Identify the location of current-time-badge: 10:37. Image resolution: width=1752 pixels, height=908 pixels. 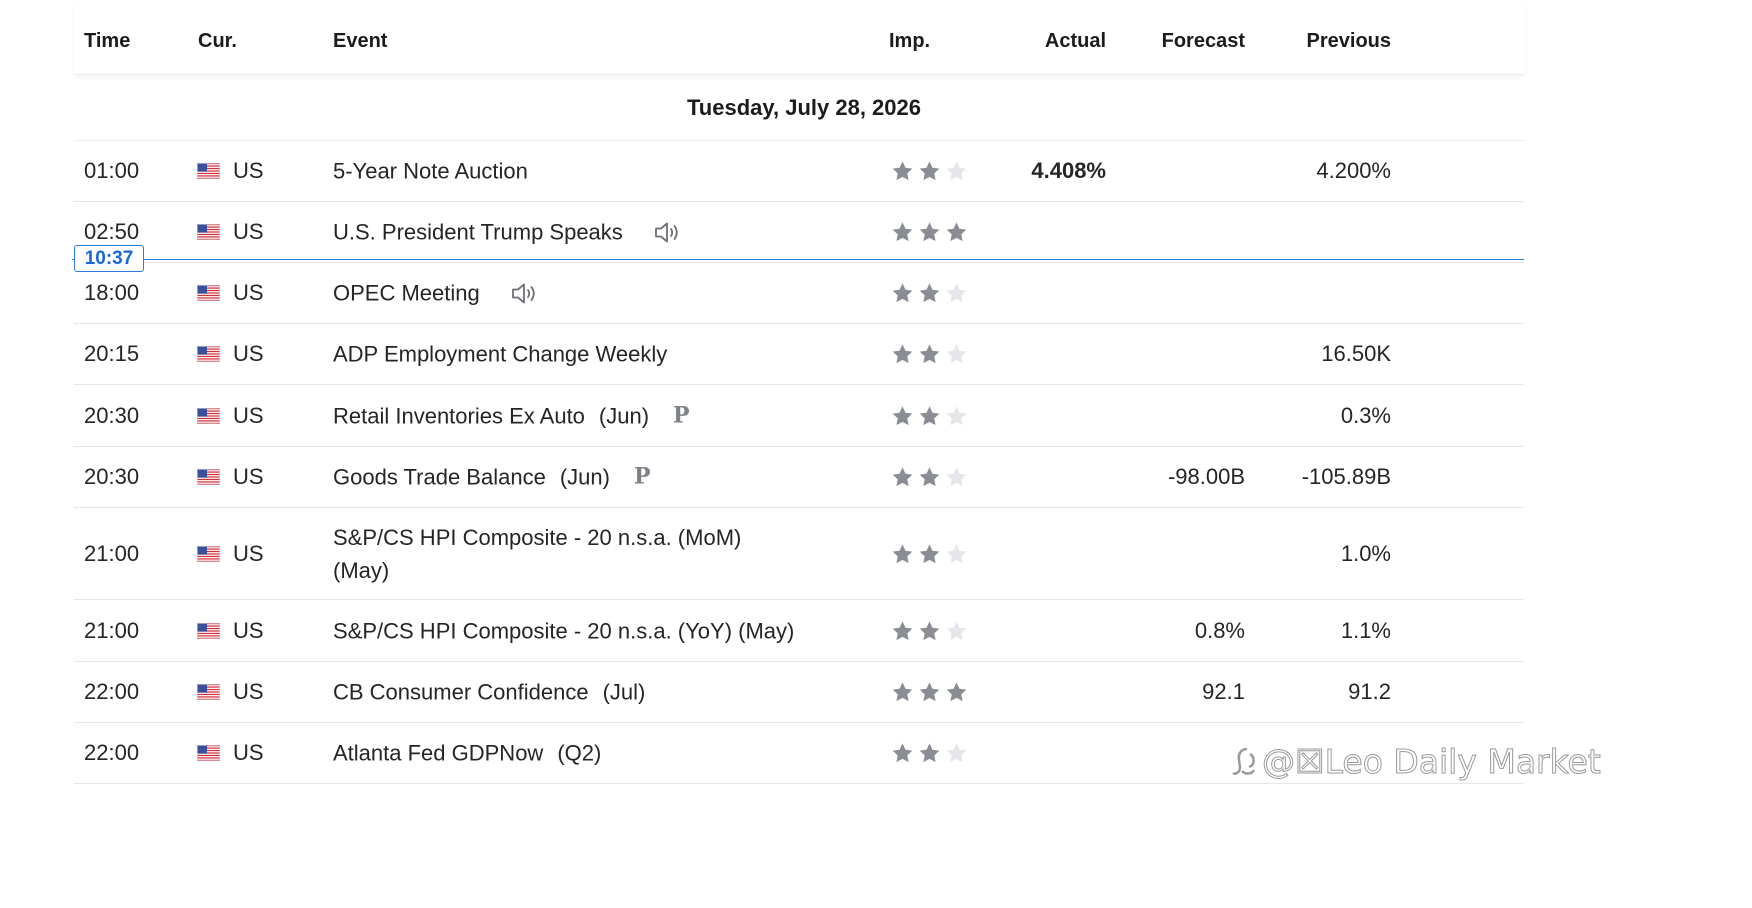
(109, 258).